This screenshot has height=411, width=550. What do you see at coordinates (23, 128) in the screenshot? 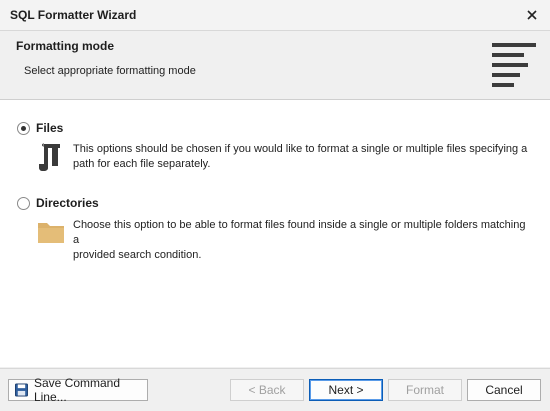
I see `files-radio` at bounding box center [23, 128].